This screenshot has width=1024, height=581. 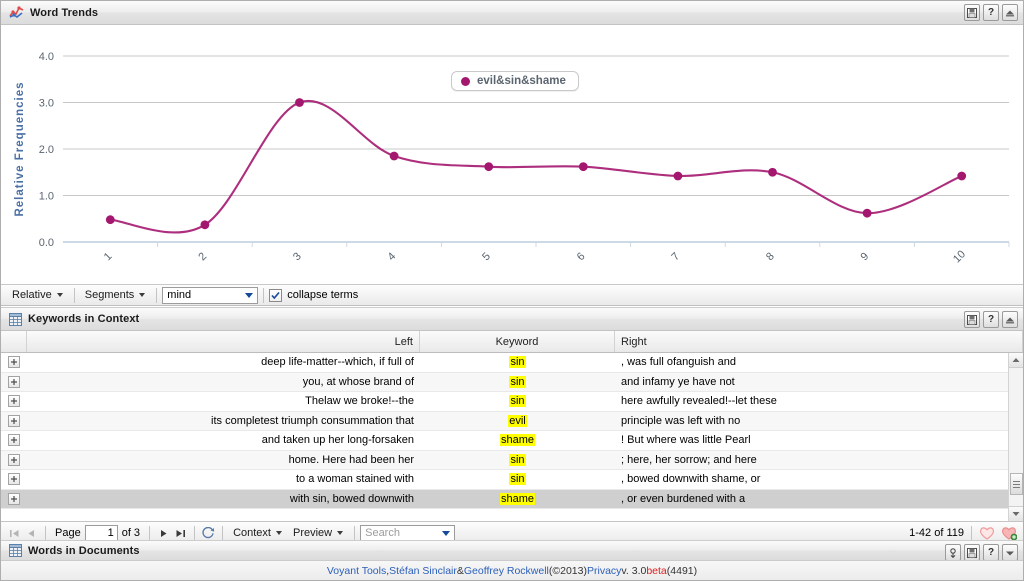 What do you see at coordinates (359, 401) in the screenshot?
I see `cell-left-context: Thelaw we broke!--the` at bounding box center [359, 401].